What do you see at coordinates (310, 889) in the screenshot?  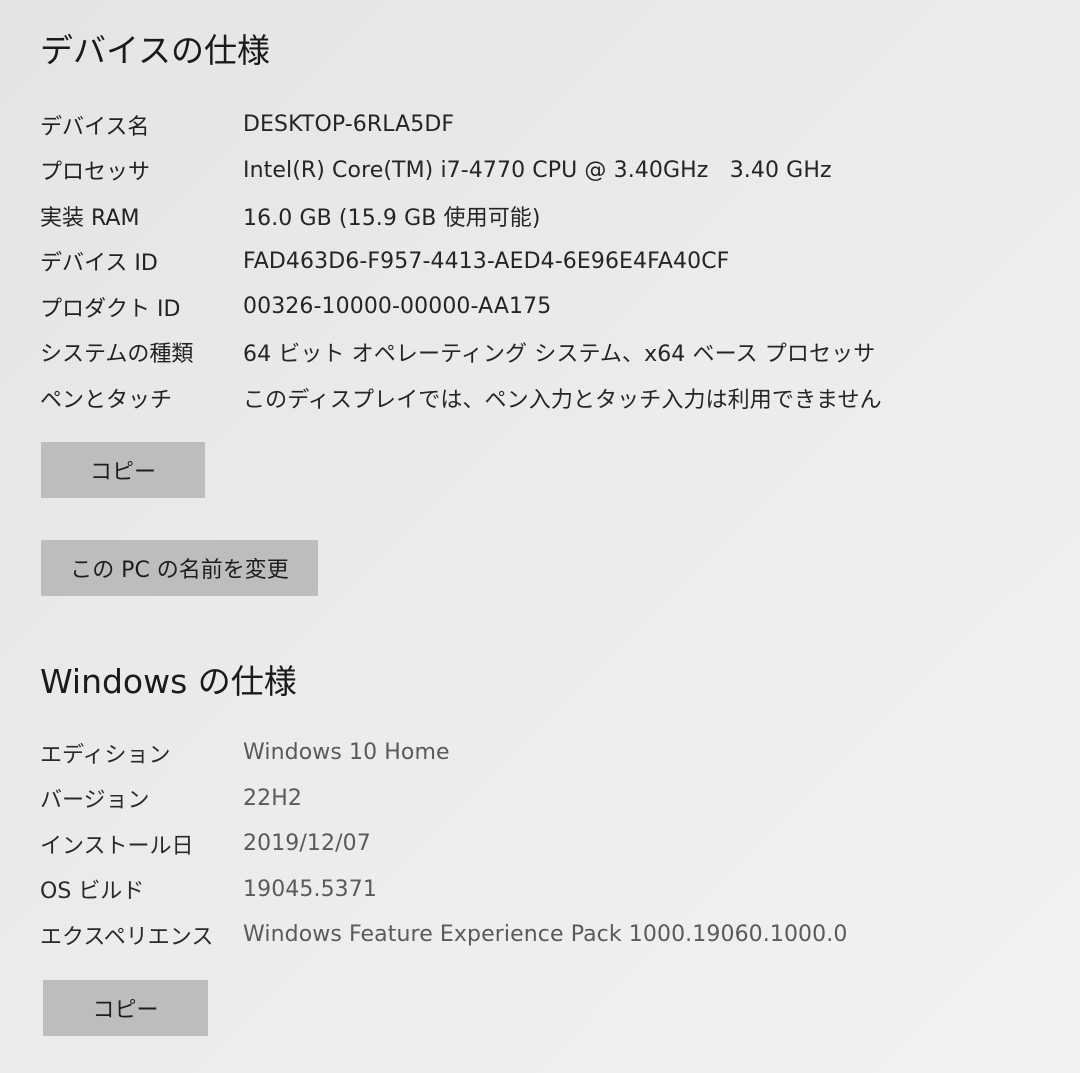 I see `spec-value: 19045.5371` at bounding box center [310, 889].